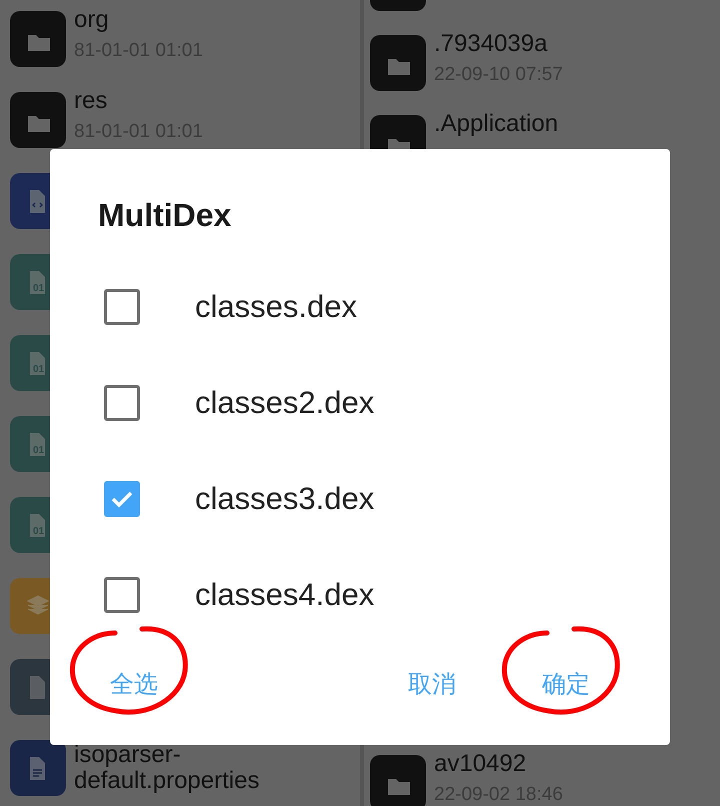  What do you see at coordinates (91, 101) in the screenshot?
I see `file-name: res` at bounding box center [91, 101].